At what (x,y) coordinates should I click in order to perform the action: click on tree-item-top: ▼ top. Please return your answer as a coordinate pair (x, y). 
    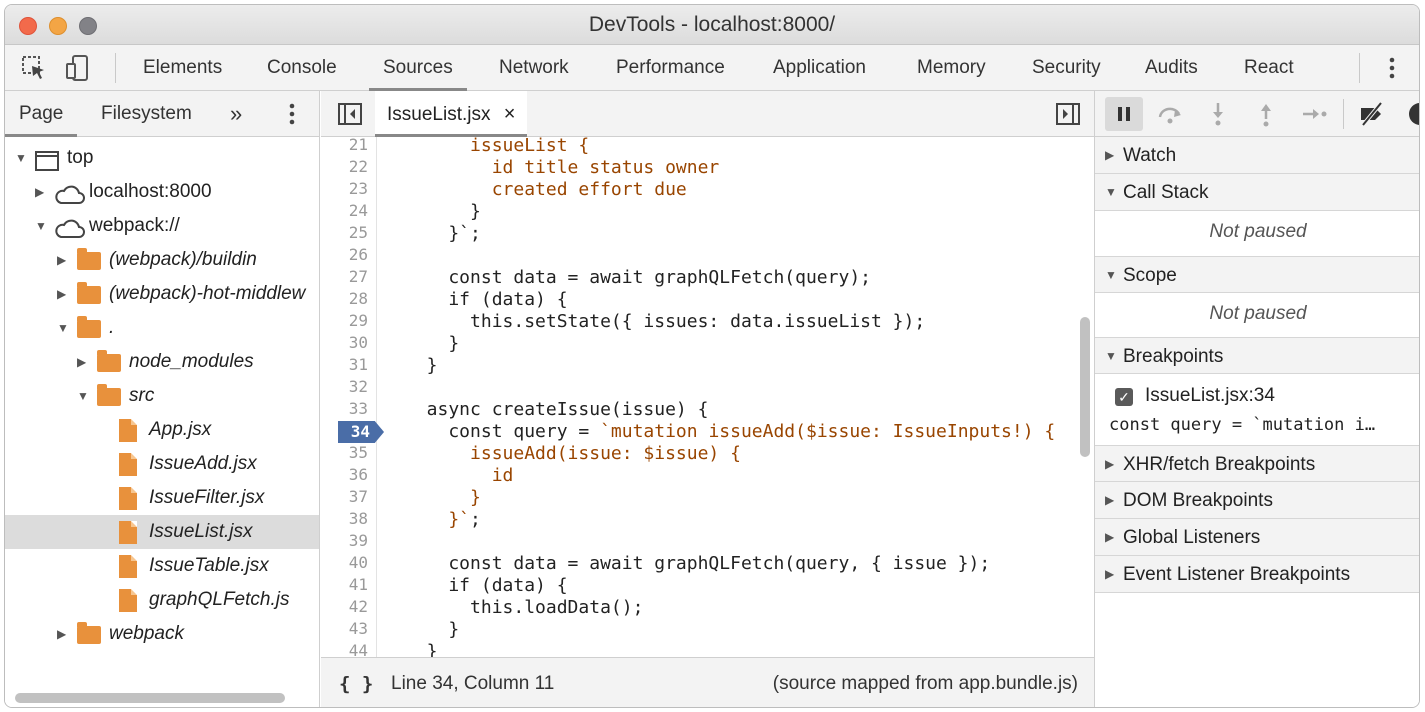
    Looking at the image, I should click on (162, 158).